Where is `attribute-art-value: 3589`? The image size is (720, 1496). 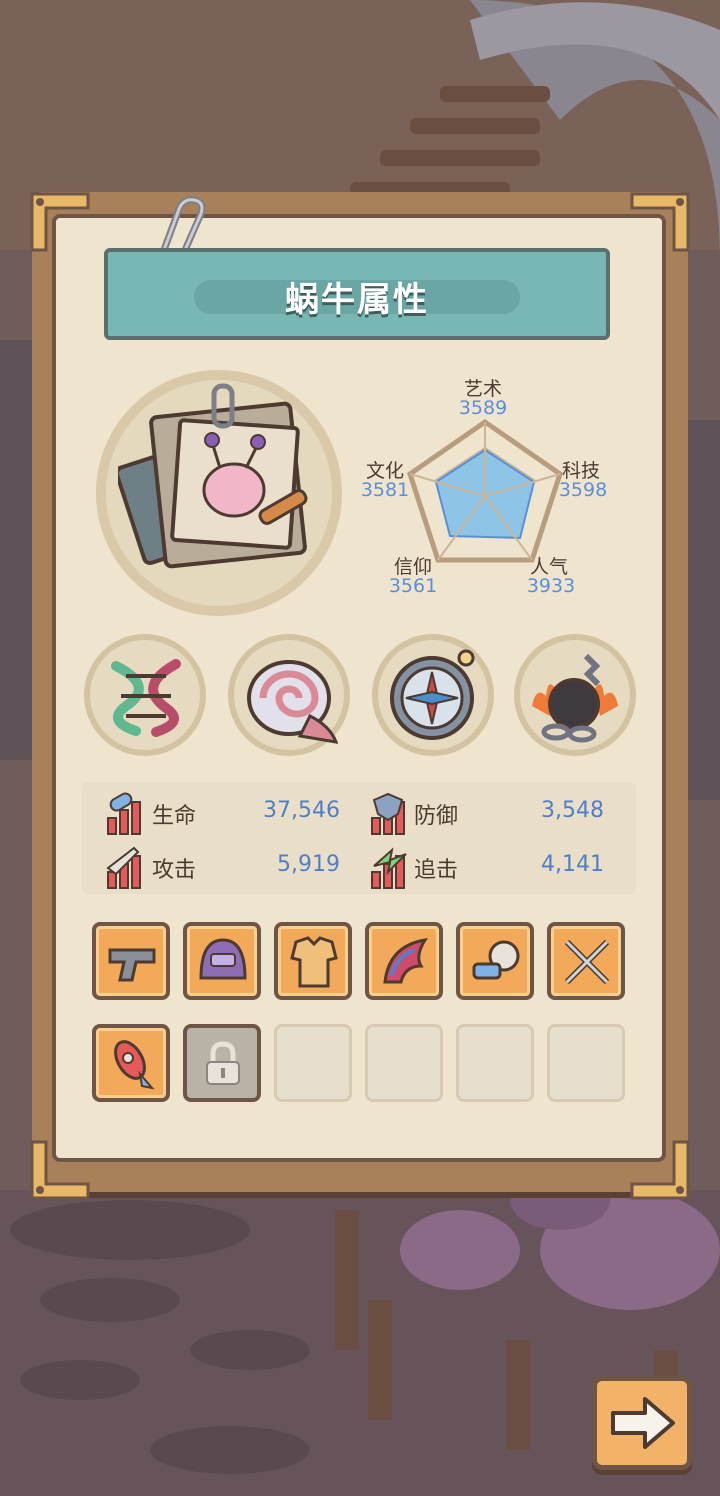
attribute-art-value: 3589 is located at coordinates (483, 408).